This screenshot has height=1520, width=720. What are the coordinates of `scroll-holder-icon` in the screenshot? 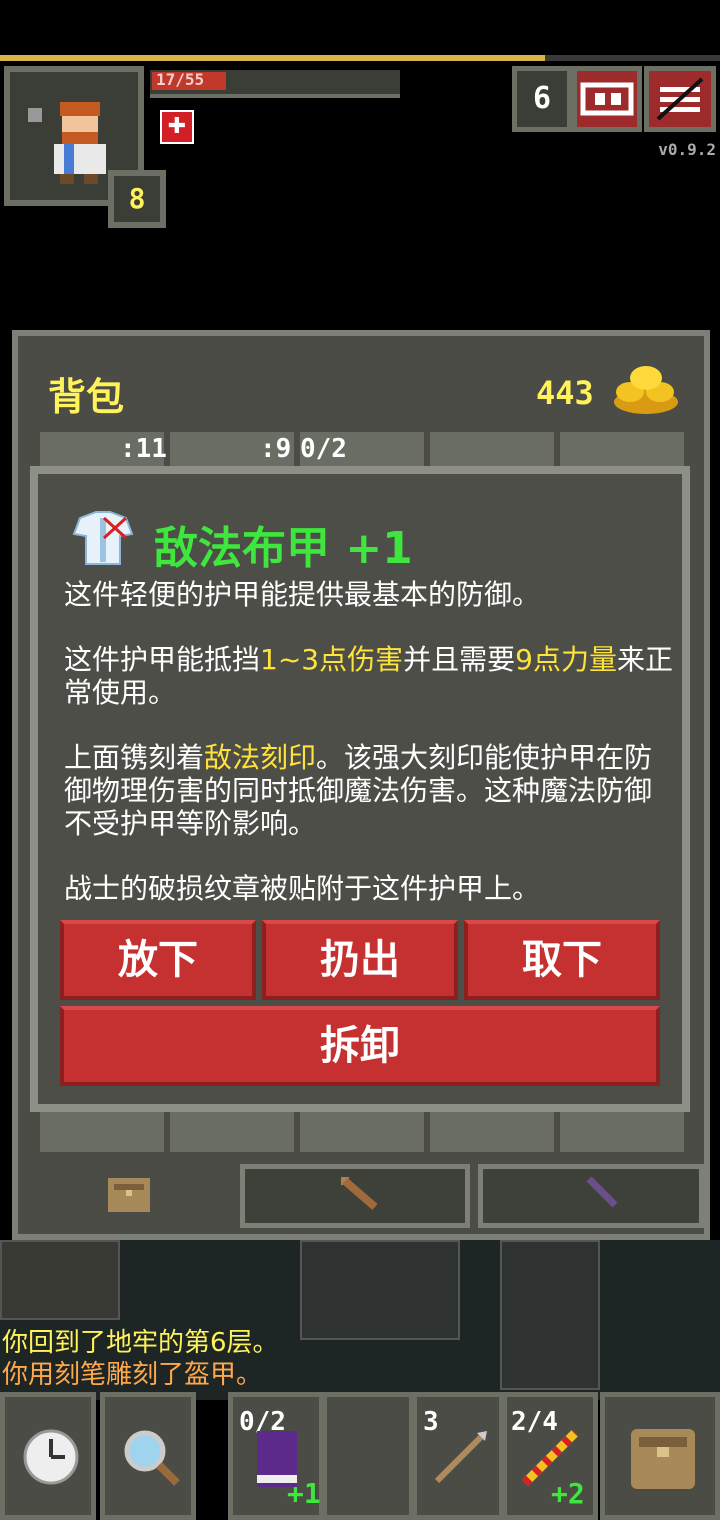 It's located at (602, 1192).